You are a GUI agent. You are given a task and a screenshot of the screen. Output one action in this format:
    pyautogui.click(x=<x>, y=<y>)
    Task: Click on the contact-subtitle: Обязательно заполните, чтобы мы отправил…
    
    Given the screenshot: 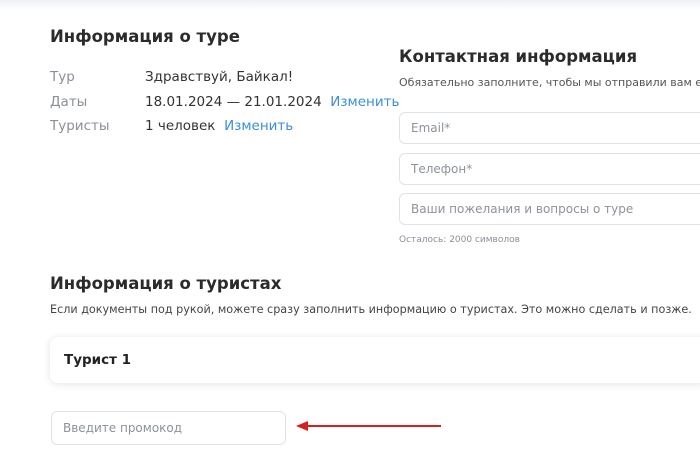 What is the action you would take?
    pyautogui.click(x=549, y=82)
    